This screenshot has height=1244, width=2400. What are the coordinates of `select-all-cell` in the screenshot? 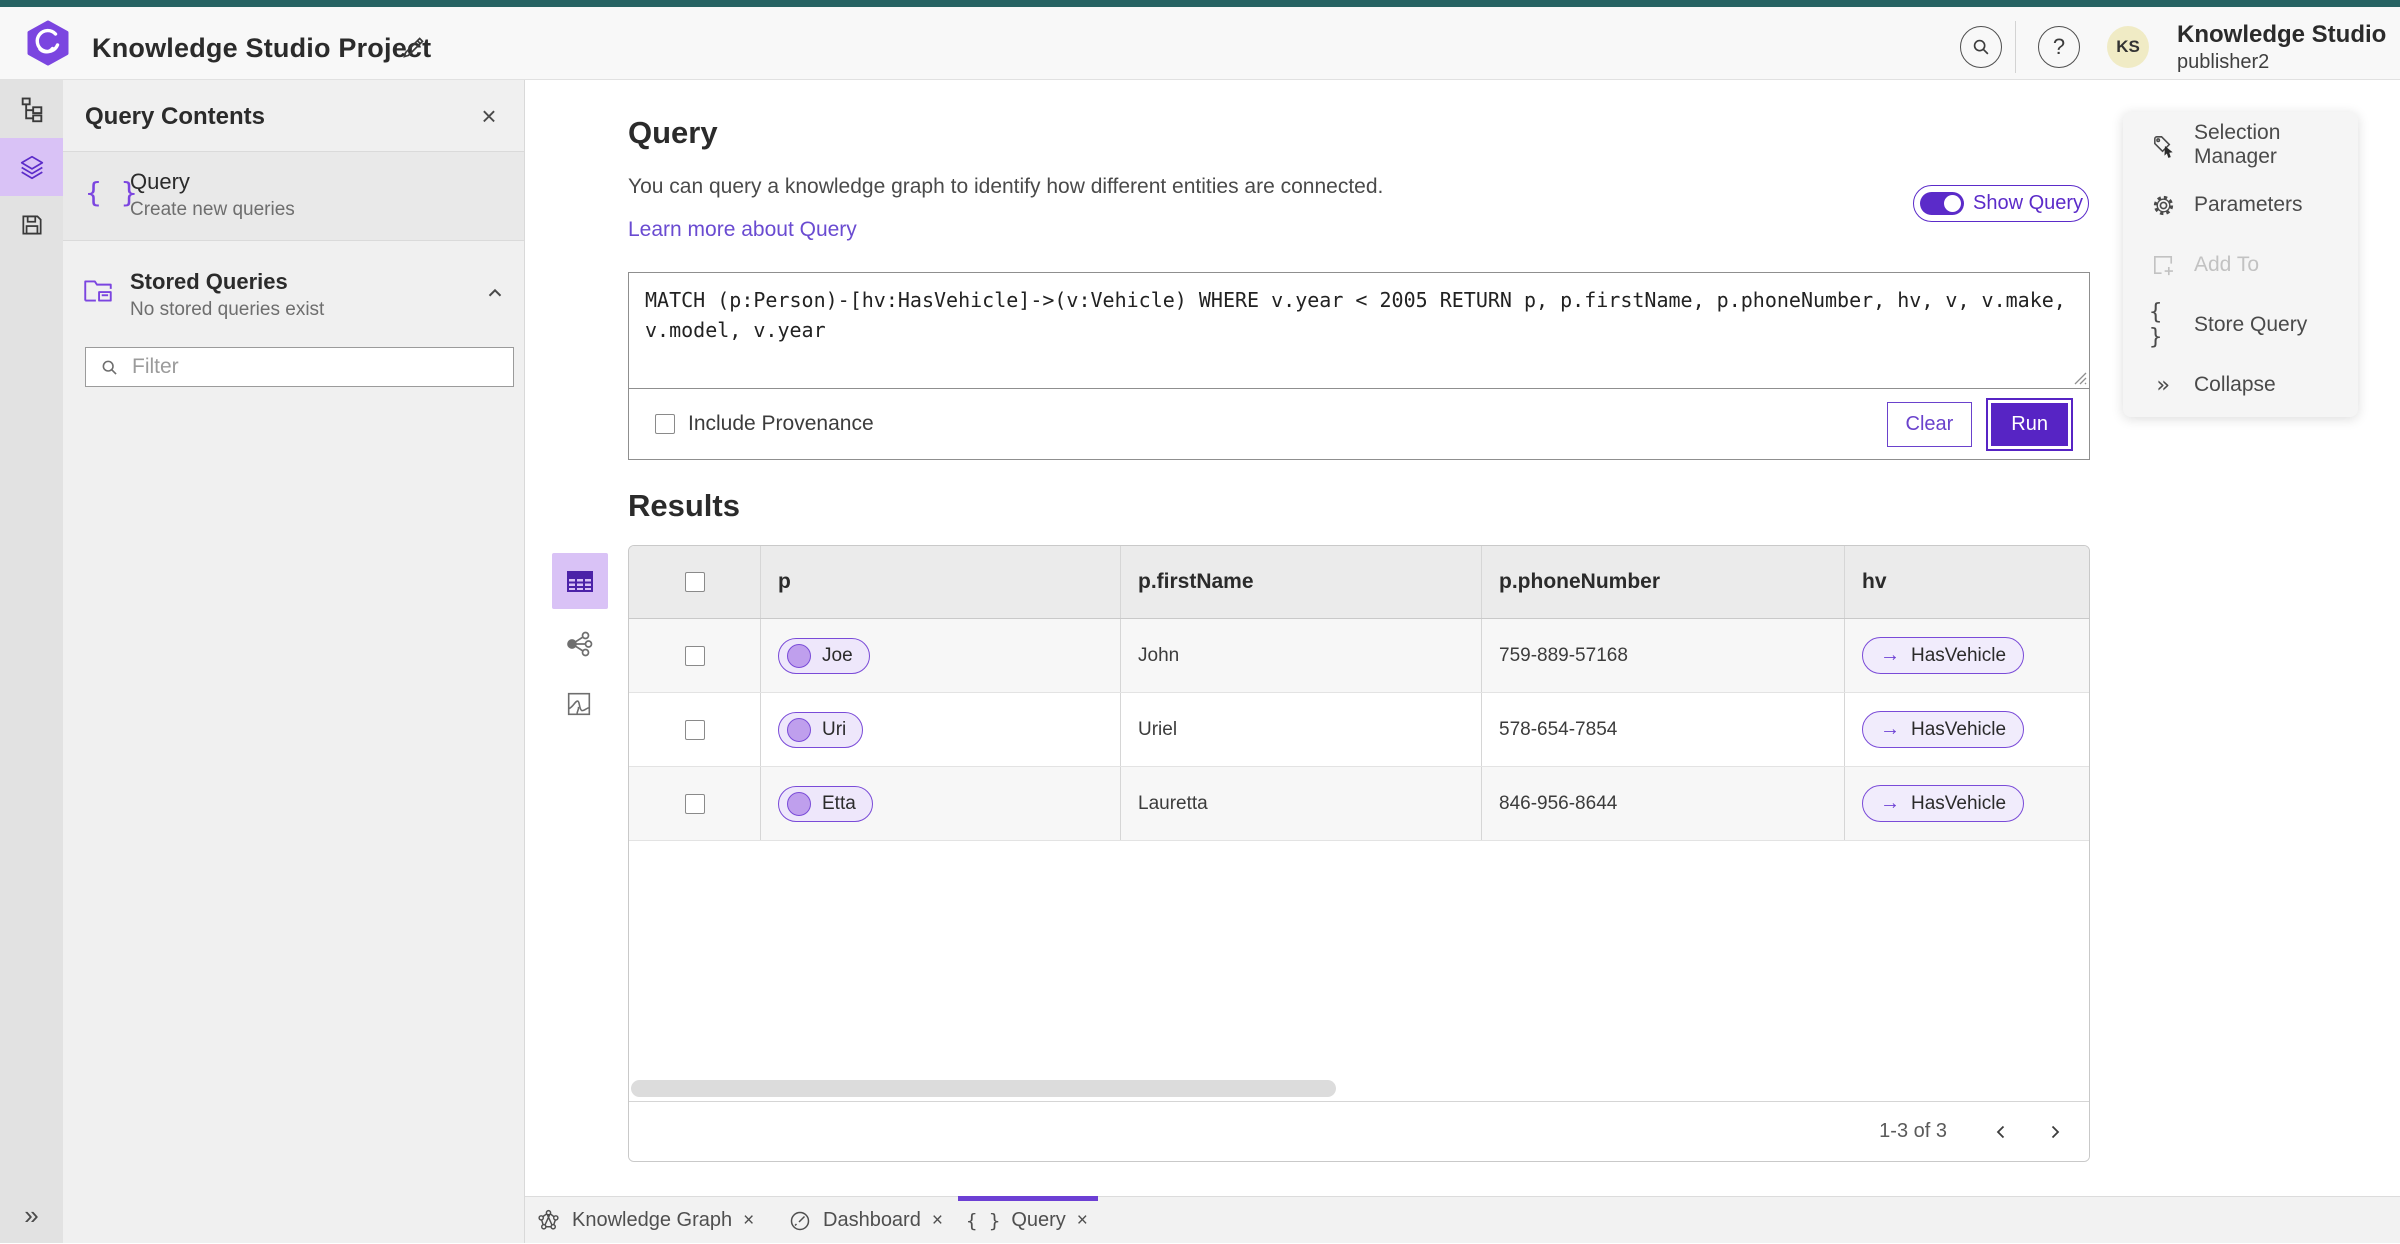 It's located at (695, 582).